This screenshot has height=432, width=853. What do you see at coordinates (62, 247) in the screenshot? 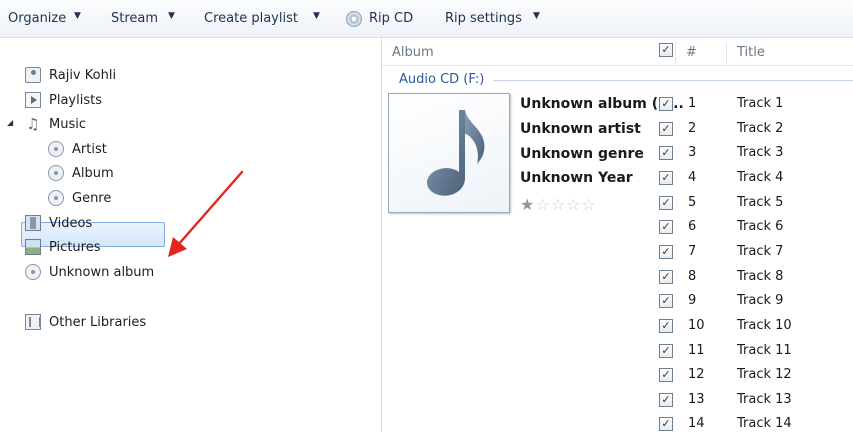
I see `nav-item-pictures: Pictures` at bounding box center [62, 247].